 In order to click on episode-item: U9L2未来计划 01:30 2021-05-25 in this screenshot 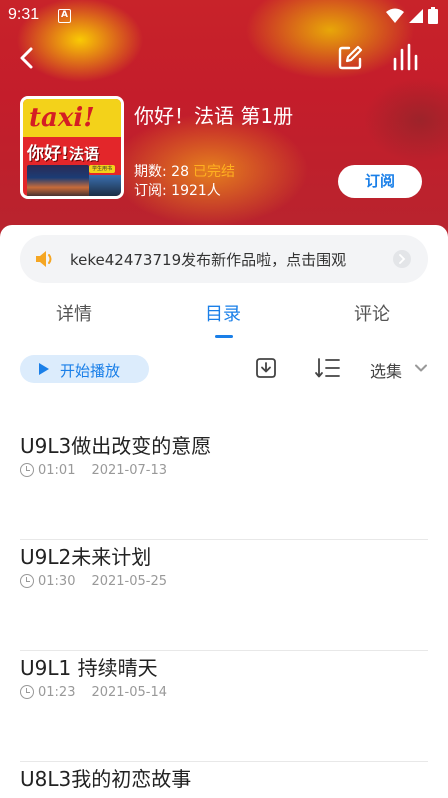, I will do `click(224, 596)`.